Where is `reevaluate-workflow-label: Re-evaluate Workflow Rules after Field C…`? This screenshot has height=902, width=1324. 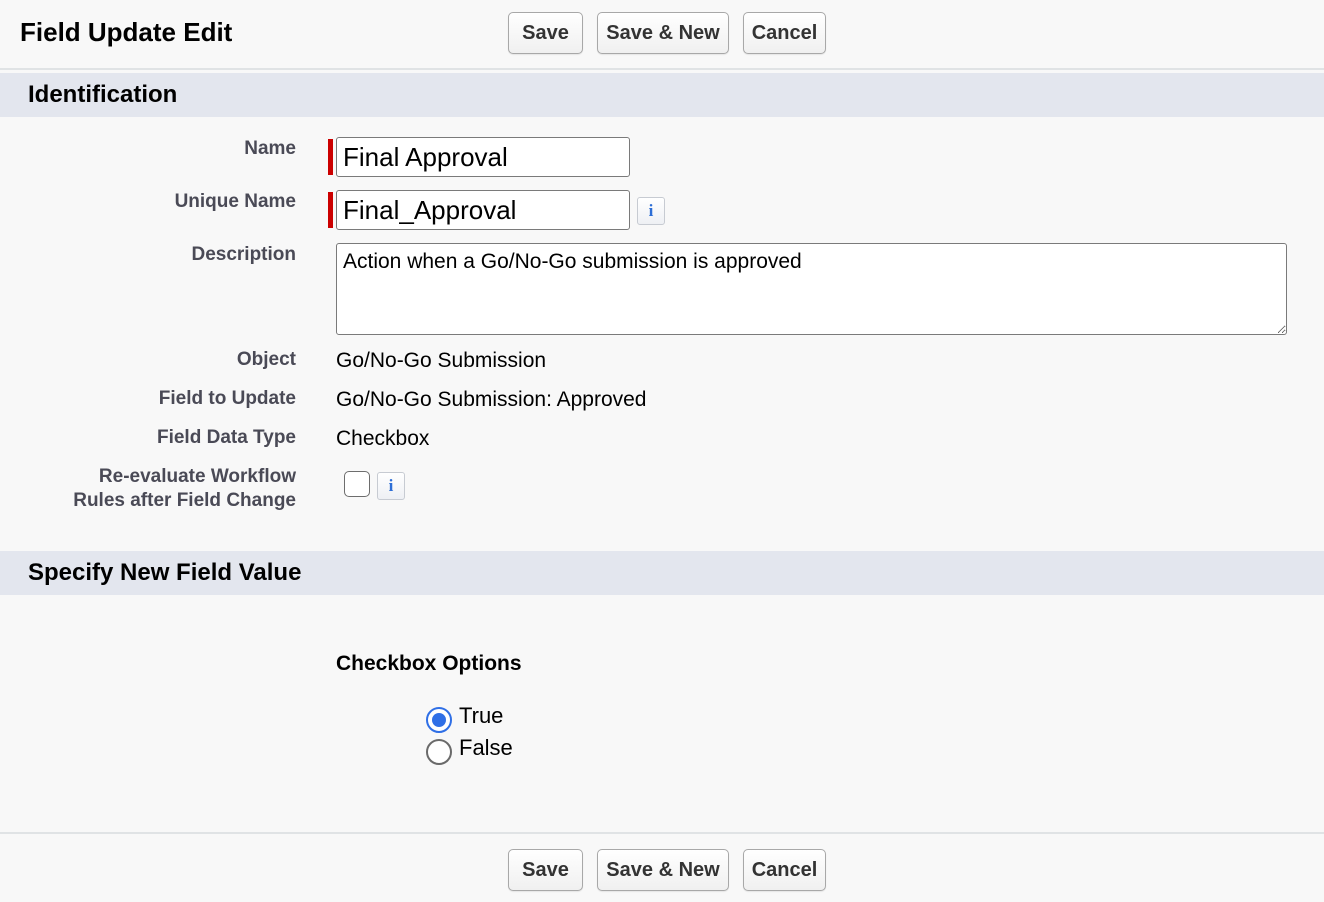 reevaluate-workflow-label: Re-evaluate Workflow Rules after Field C… is located at coordinates (184, 489).